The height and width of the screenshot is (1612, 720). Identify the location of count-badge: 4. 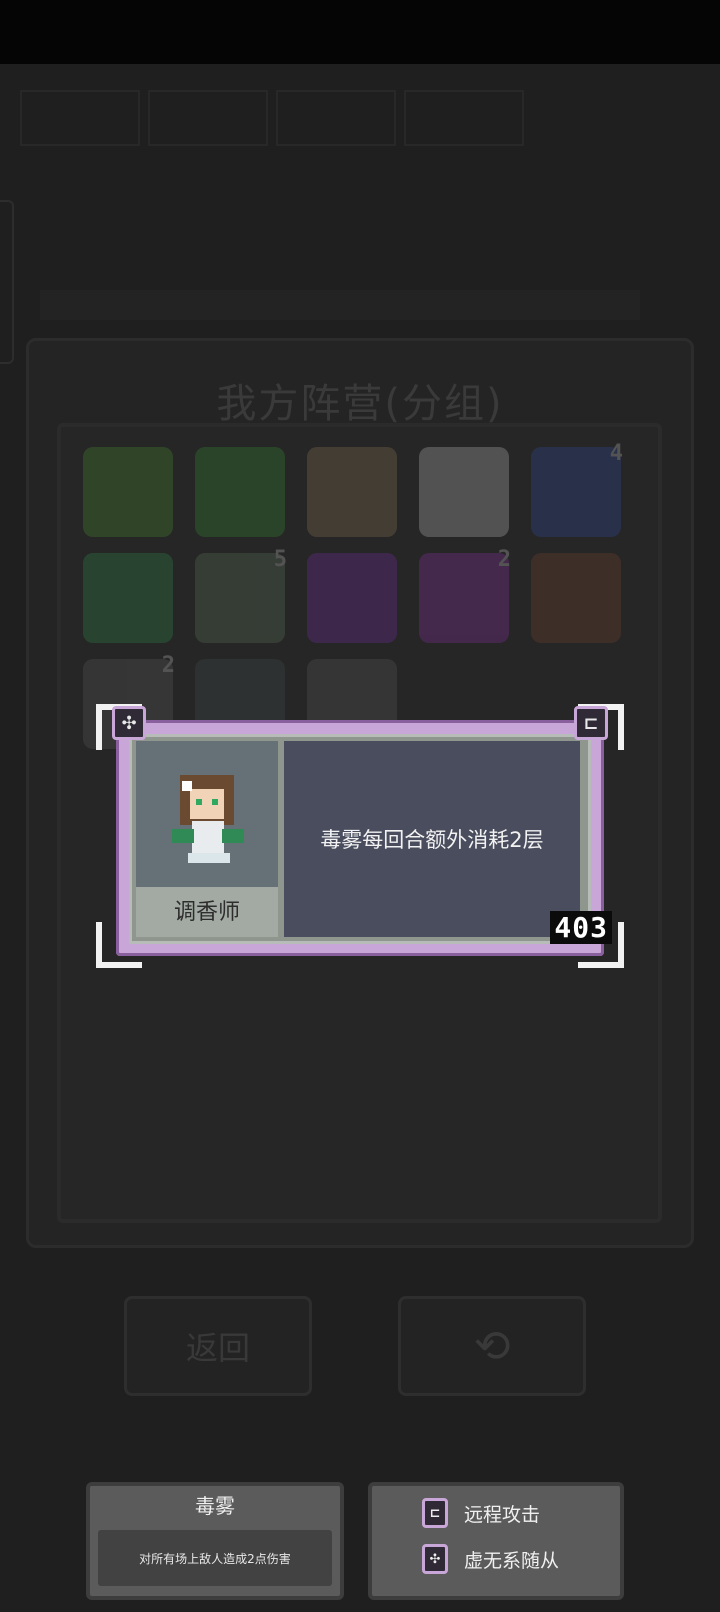
(616, 453).